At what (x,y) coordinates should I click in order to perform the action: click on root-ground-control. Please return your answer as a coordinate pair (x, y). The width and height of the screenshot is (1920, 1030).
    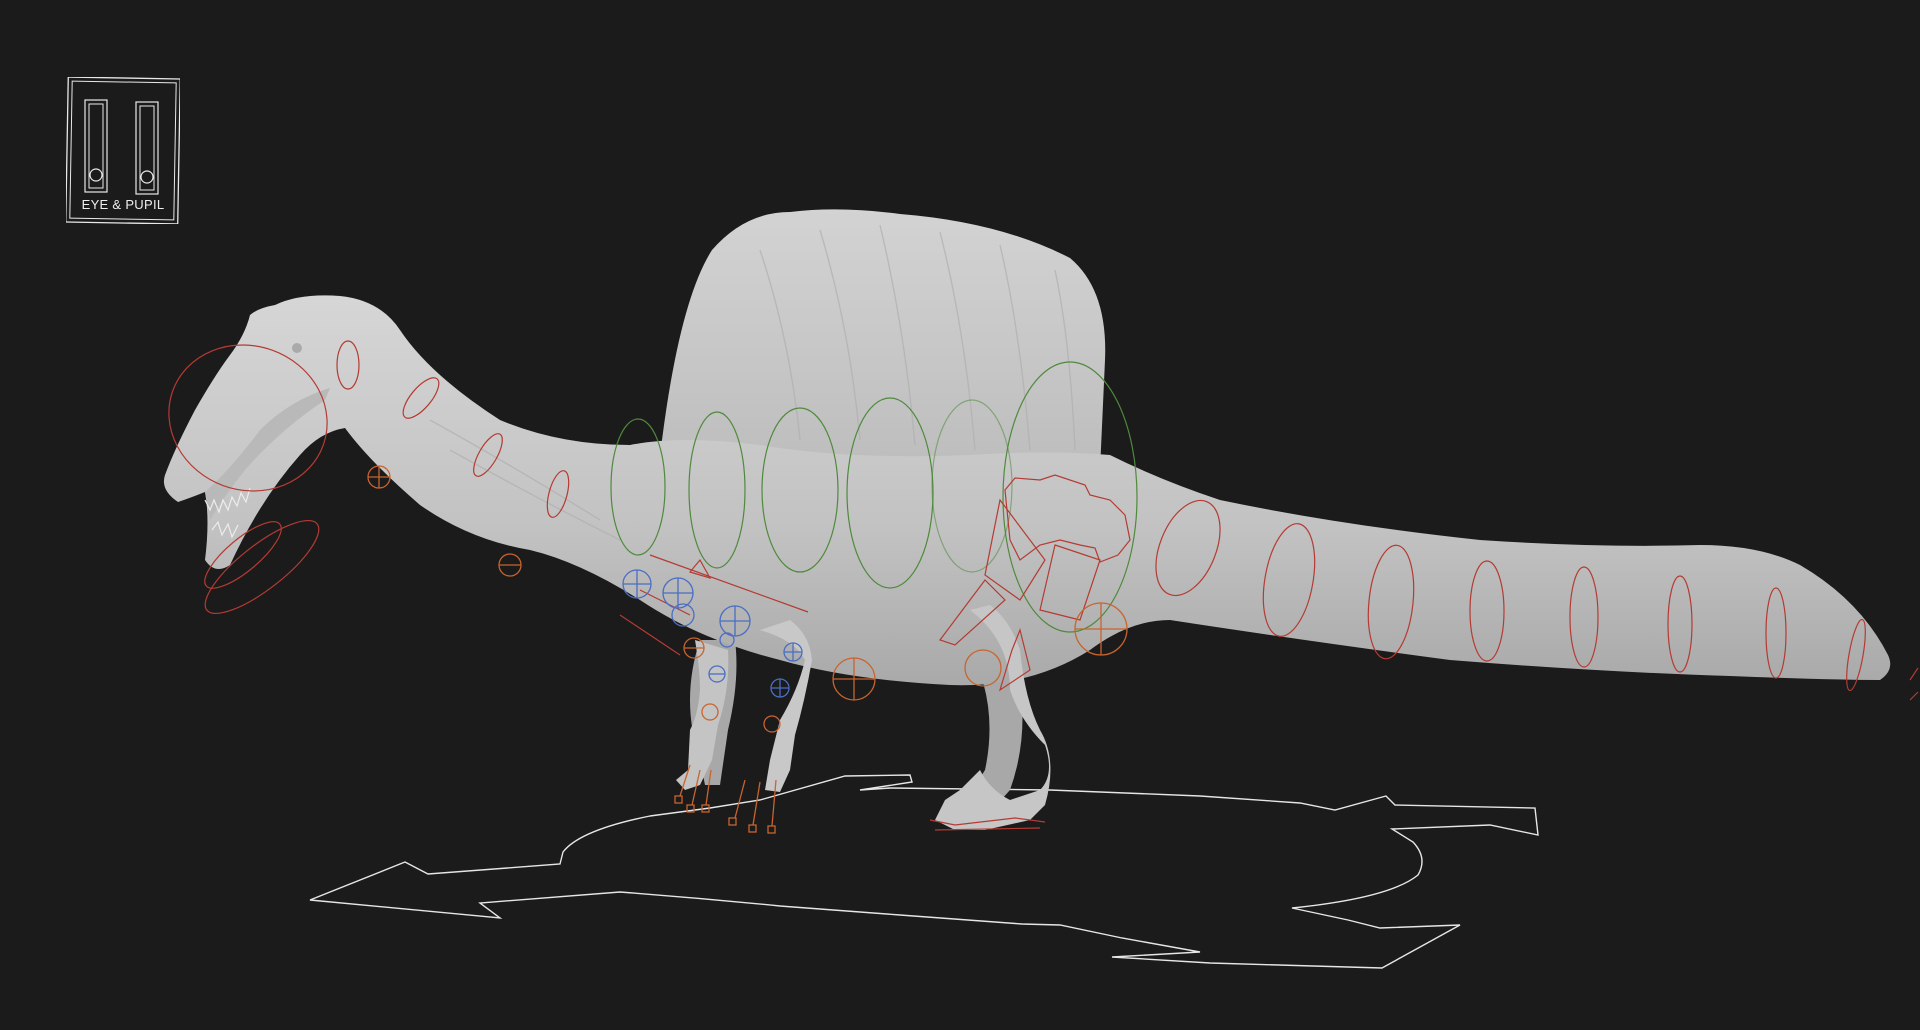
    Looking at the image, I should click on (924, 871).